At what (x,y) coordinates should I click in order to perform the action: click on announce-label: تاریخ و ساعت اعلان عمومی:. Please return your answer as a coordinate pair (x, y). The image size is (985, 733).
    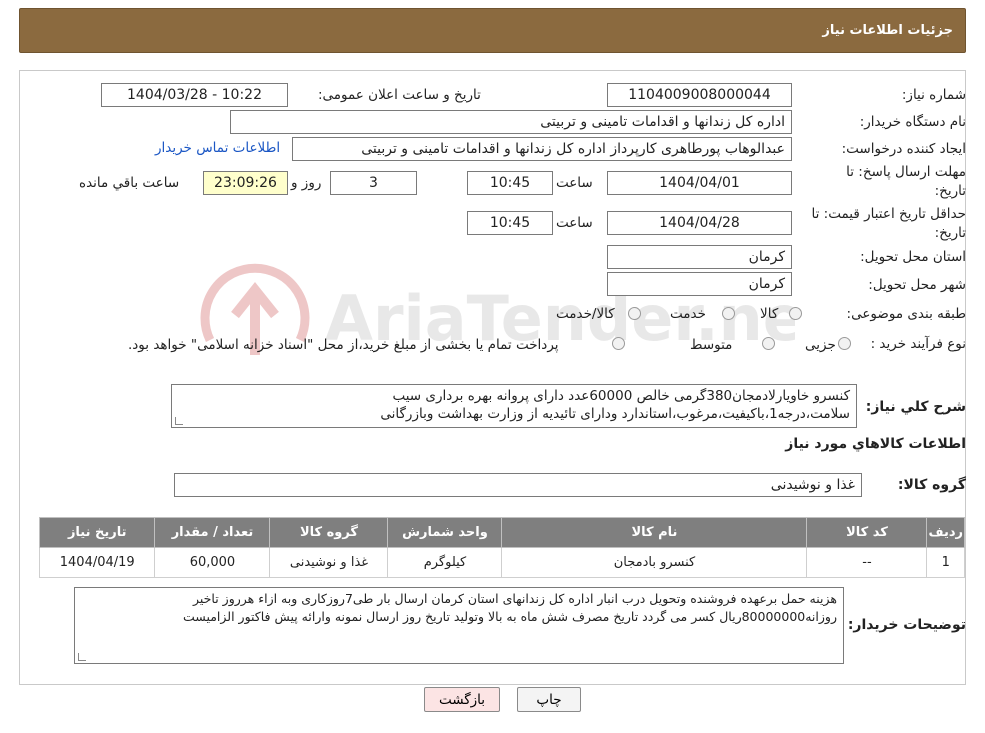
    Looking at the image, I should click on (399, 95).